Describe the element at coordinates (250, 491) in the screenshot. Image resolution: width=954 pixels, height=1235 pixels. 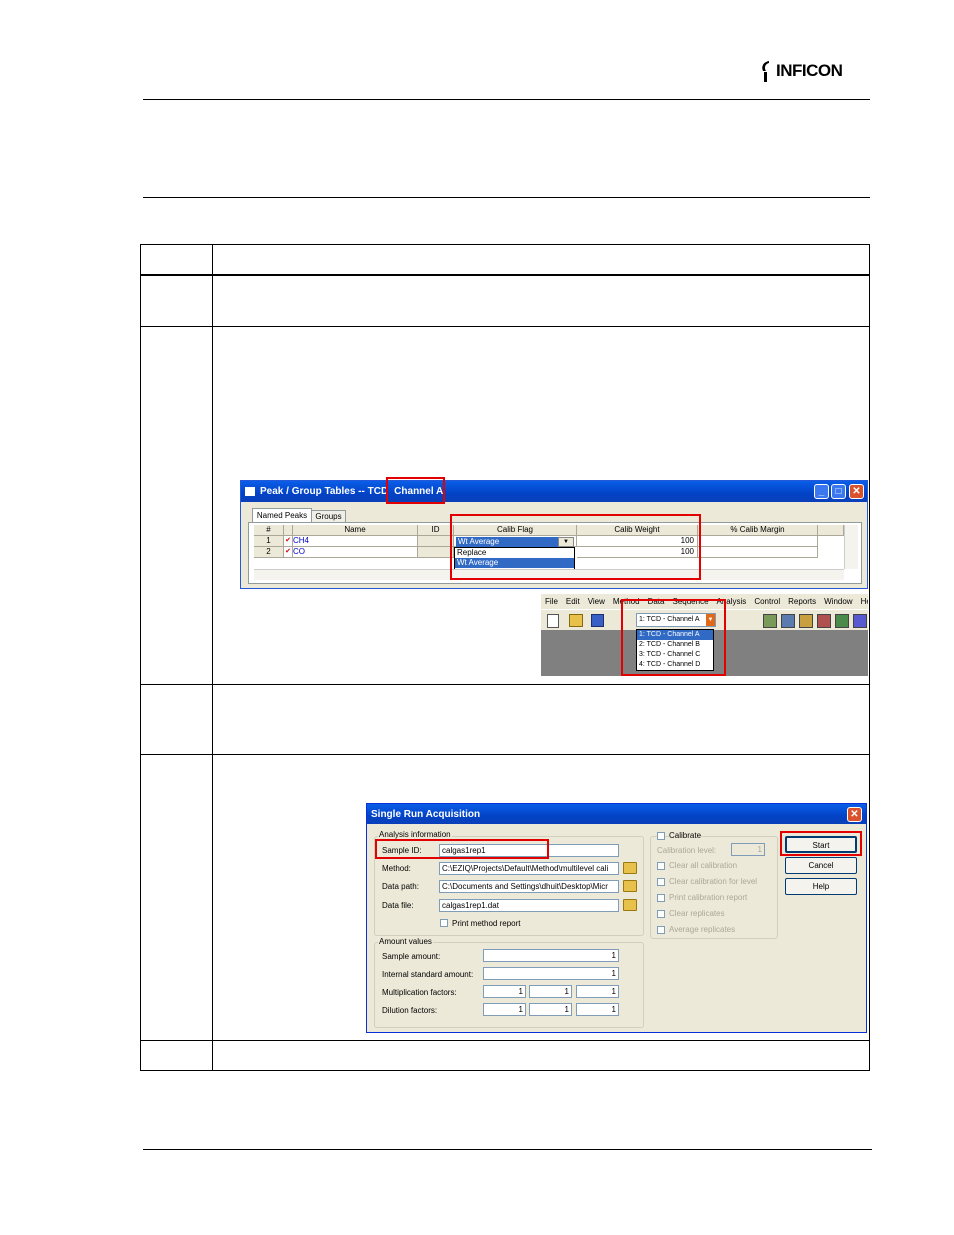
I see `window-icon` at that location.